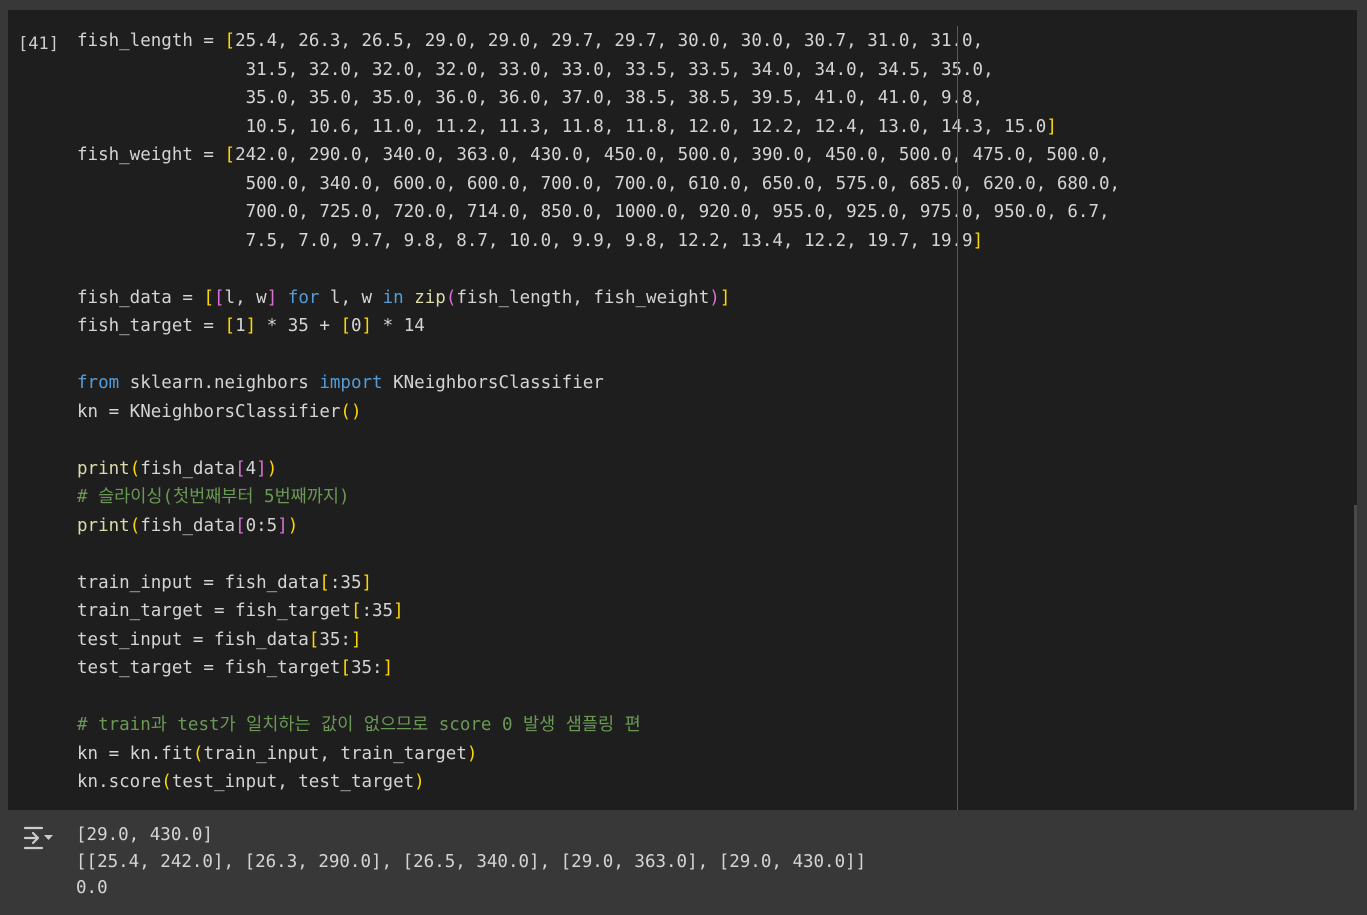 The width and height of the screenshot is (1367, 915). I want to click on output-toggle-icon, so click(39, 838).